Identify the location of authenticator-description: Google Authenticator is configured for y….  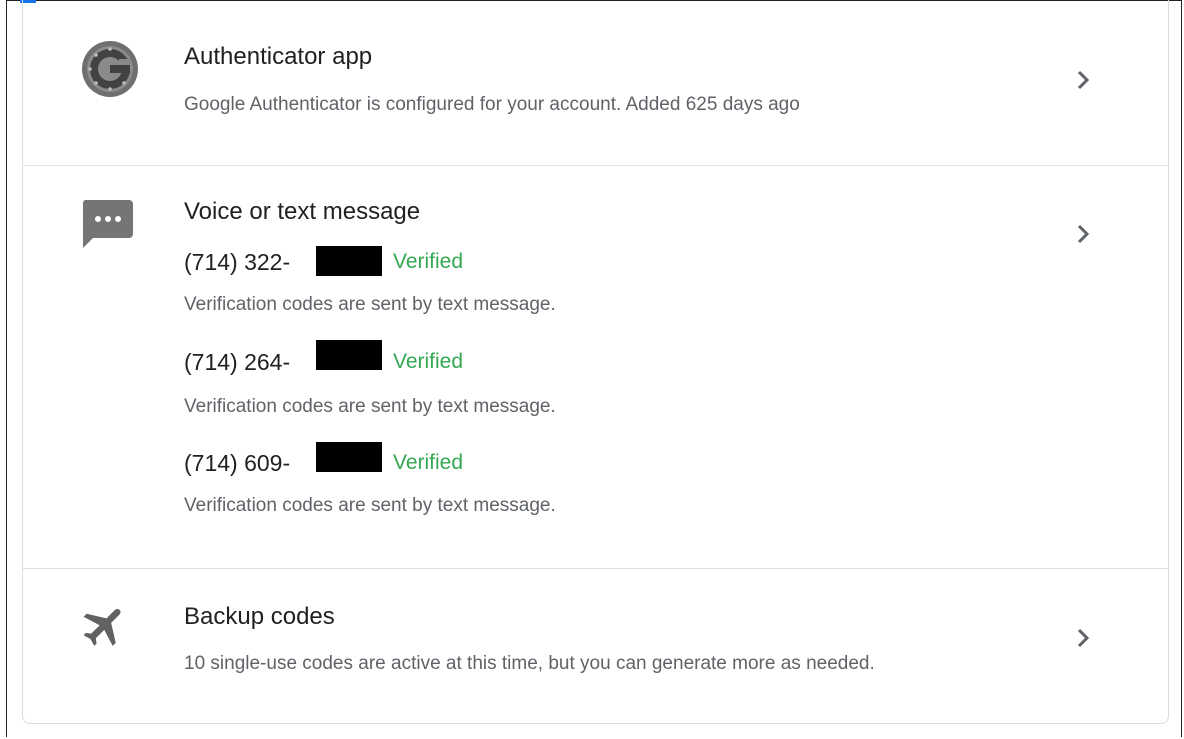
(492, 104).